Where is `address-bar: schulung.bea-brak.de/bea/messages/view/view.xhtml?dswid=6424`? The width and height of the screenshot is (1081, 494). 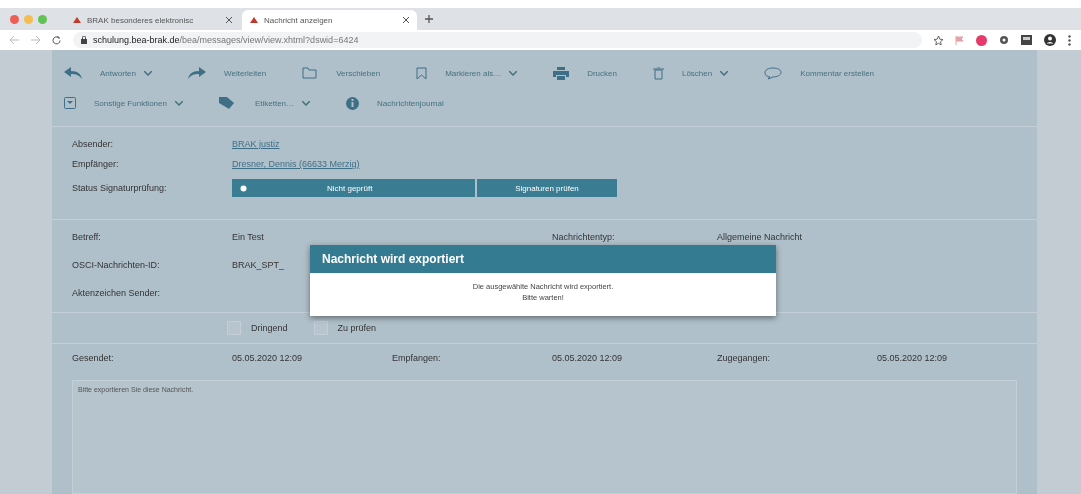 address-bar: schulung.bea-brak.de/bea/messages/view/view.xhtml?dswid=6424 is located at coordinates (497, 40).